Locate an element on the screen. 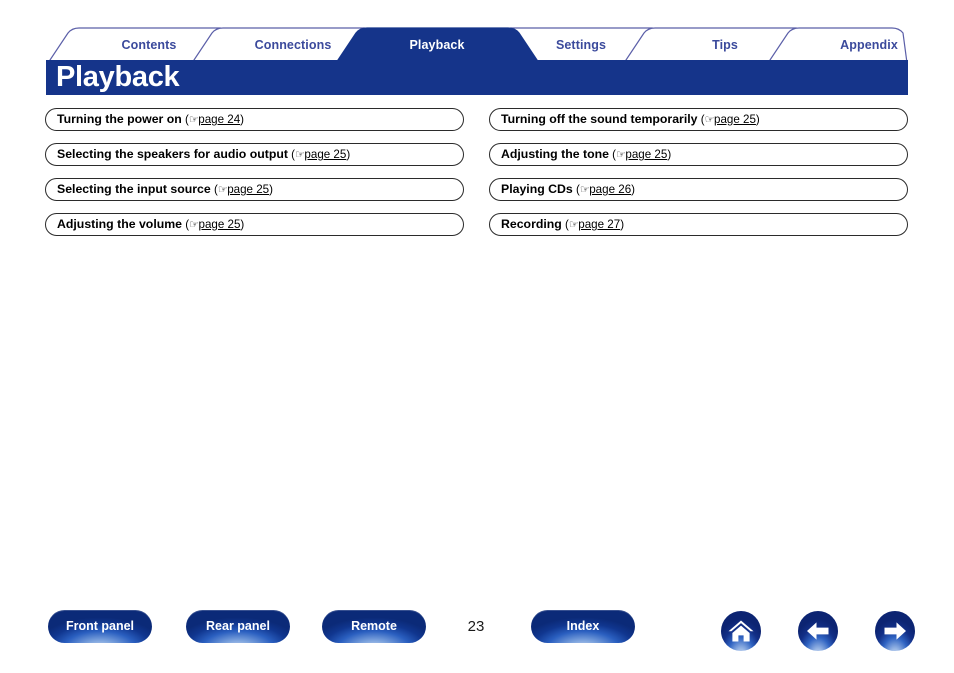 The width and height of the screenshot is (954, 673). list-item: Adjusting the tone (☞page 25) is located at coordinates (698, 154).